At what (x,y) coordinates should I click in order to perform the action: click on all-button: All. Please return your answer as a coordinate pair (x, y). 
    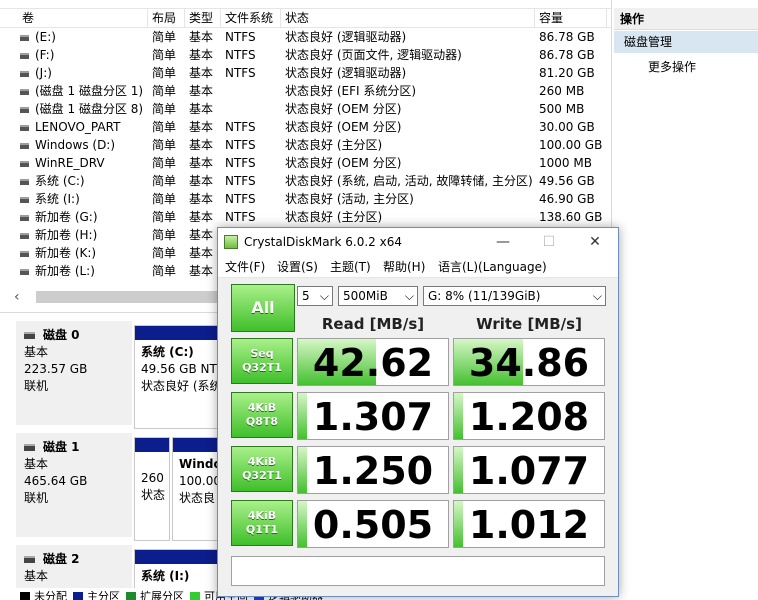
    Looking at the image, I should click on (263, 308).